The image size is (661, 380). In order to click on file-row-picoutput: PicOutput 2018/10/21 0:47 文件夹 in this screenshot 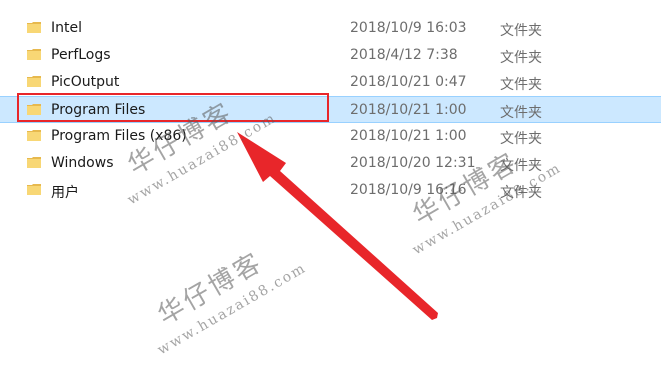, I will do `click(330, 82)`.